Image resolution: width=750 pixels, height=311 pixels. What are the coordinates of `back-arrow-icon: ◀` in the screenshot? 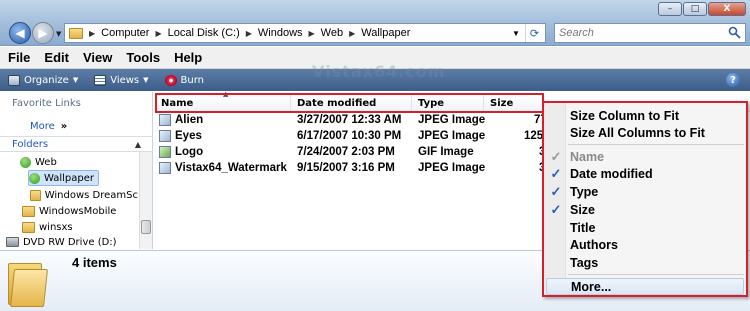 It's located at (20, 33).